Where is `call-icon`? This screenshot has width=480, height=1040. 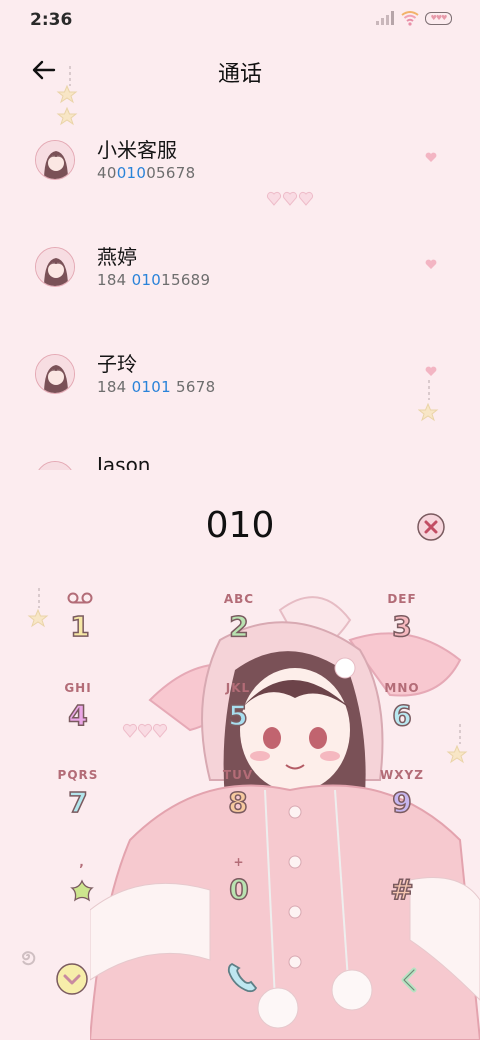 call-icon is located at coordinates (242, 978).